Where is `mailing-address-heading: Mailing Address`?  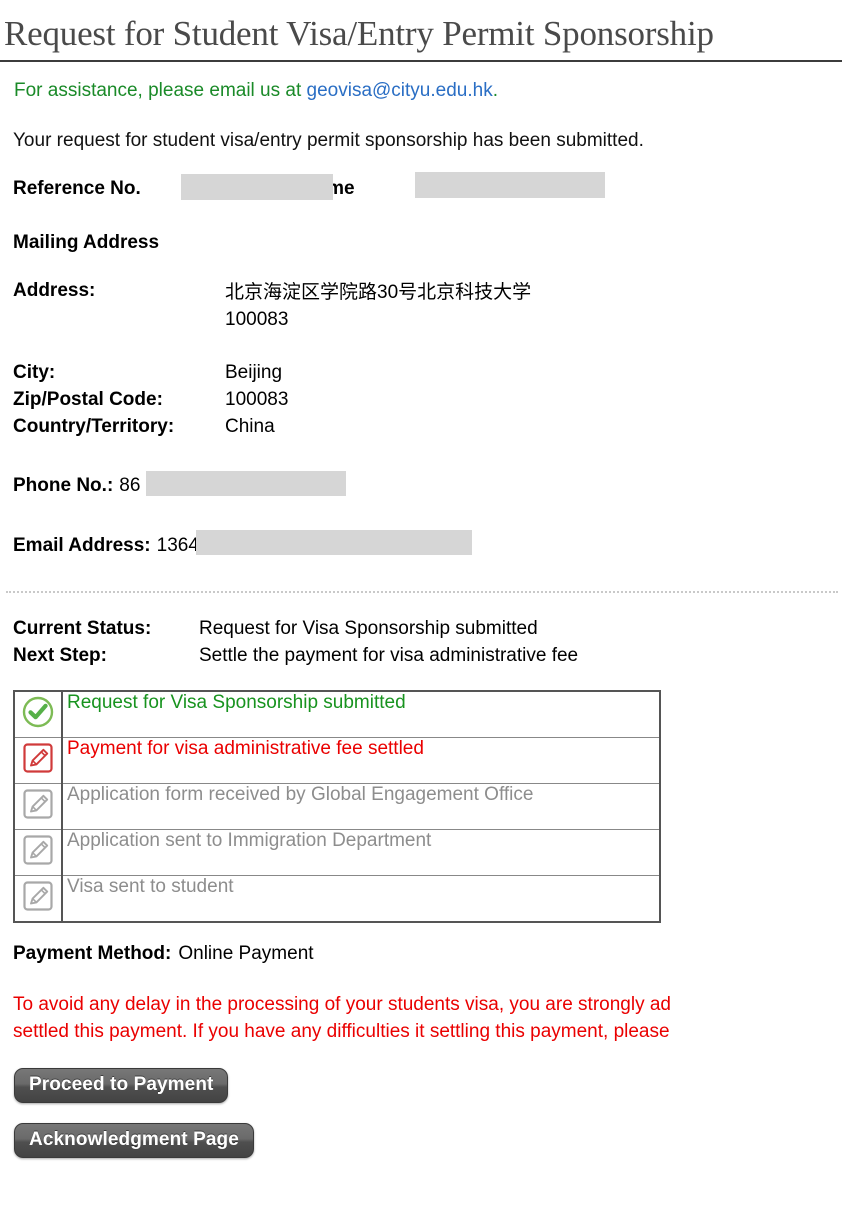 mailing-address-heading: Mailing Address is located at coordinates (86, 242).